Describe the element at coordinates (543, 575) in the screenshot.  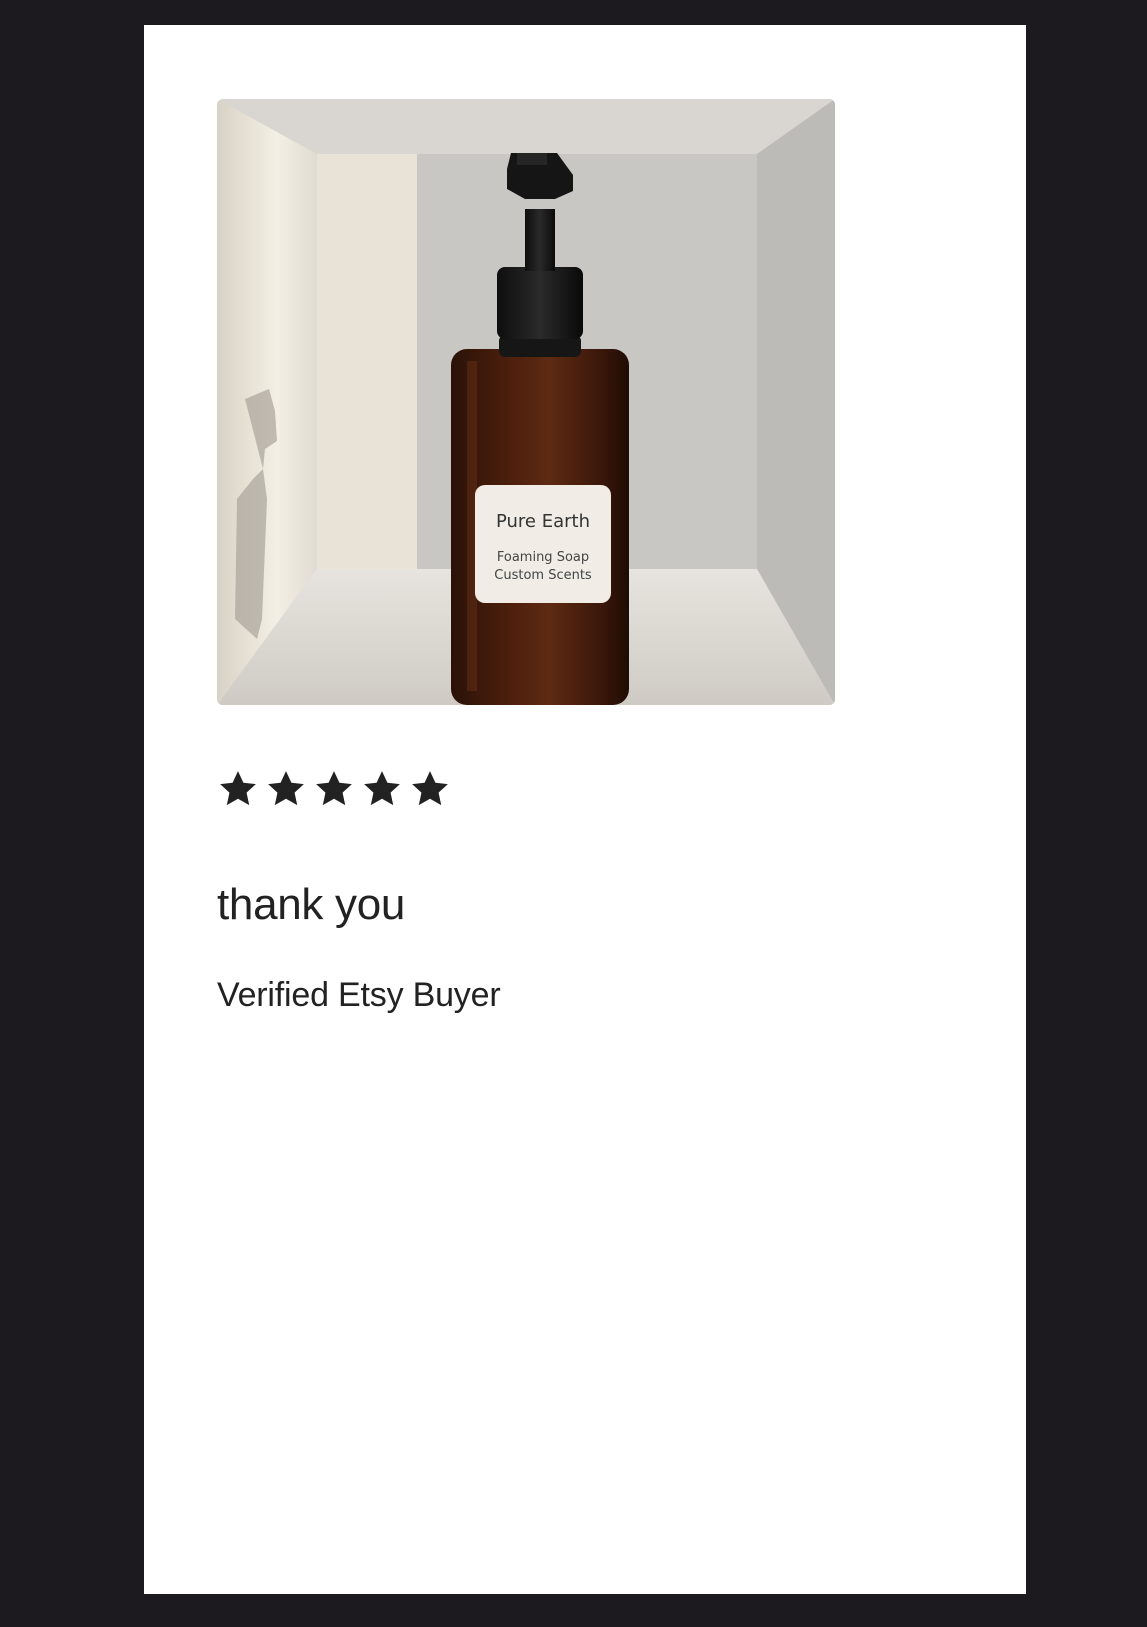
I see `label-line2-text: Custom Scents` at that location.